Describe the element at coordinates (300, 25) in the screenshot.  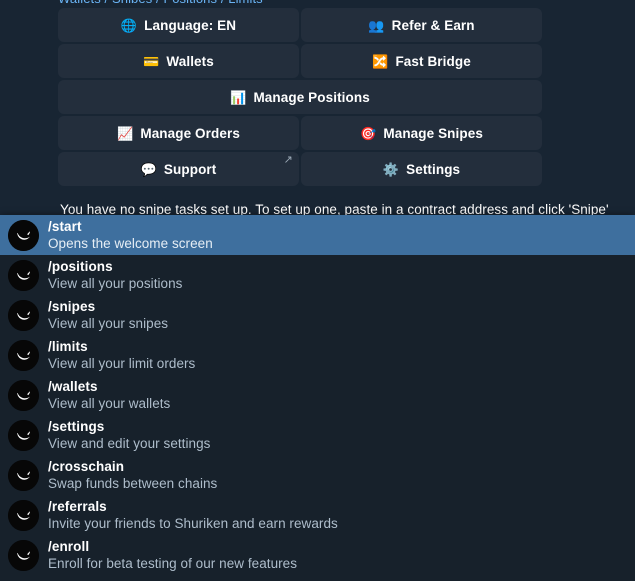
I see `keyboard-row: 🌐 Language: EN 👥 Refer & Earn` at that location.